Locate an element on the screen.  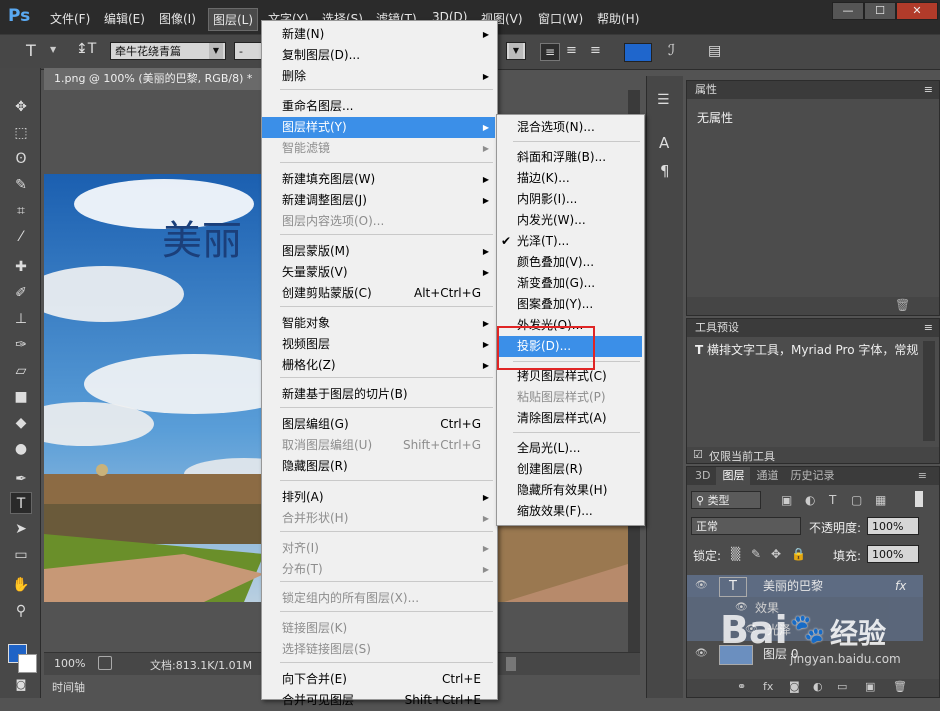
layer-menu-item: 删除 ▶ is located at coordinates (378, 76).